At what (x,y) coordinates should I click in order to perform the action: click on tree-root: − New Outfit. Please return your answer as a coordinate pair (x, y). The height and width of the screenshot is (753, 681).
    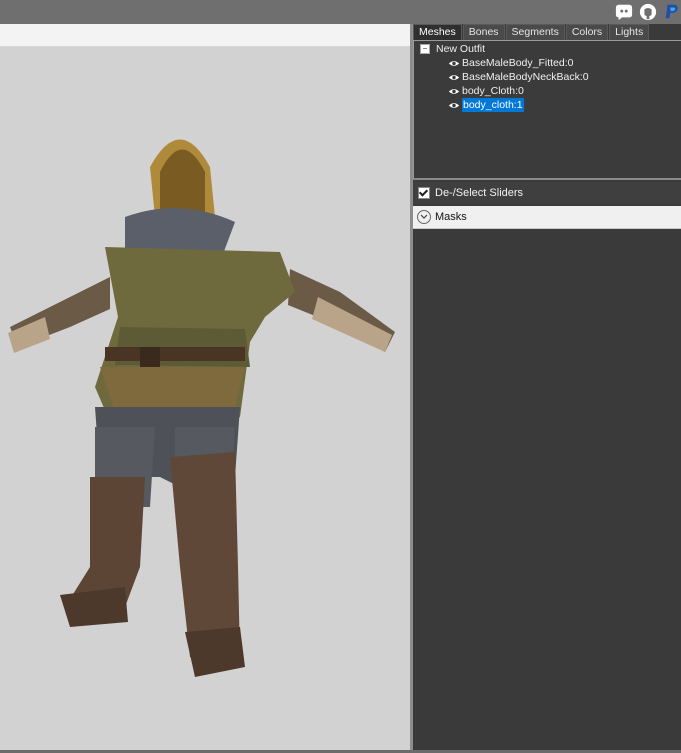
    Looking at the image, I should click on (452, 49).